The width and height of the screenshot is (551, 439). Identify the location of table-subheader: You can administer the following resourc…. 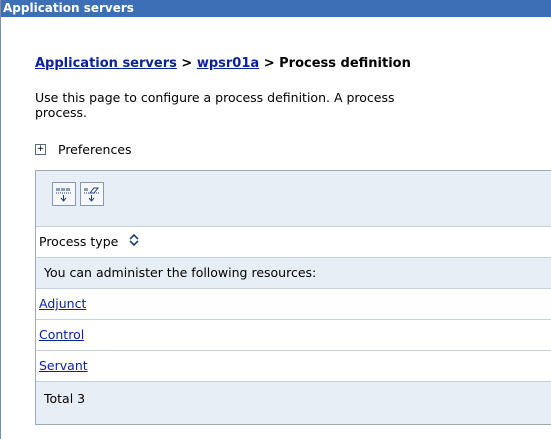
(293, 273).